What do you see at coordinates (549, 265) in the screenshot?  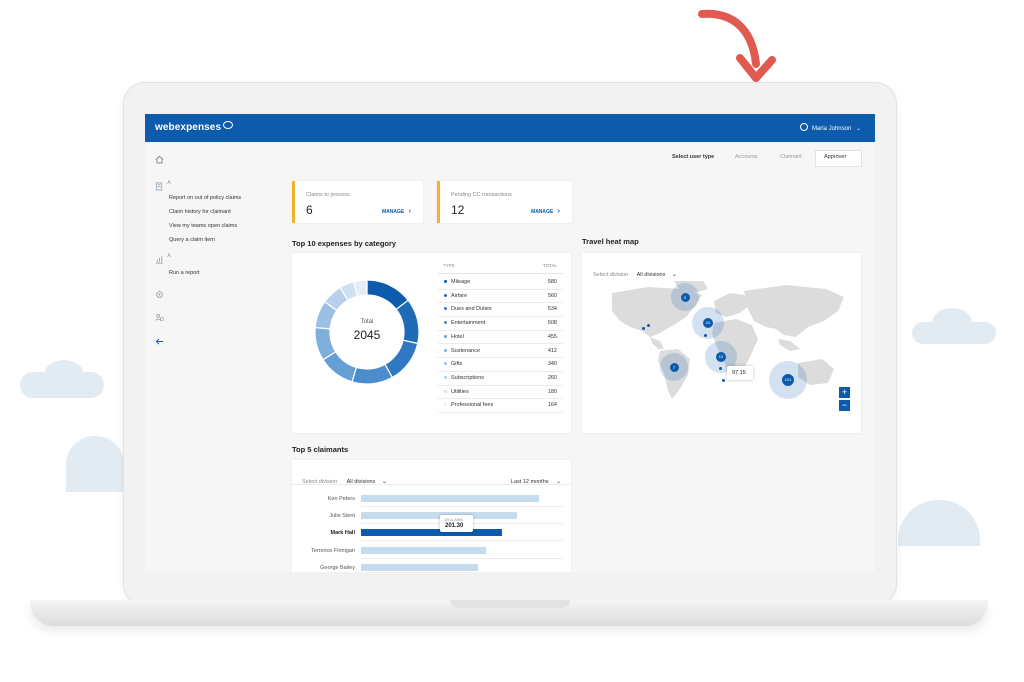 I see `col-total-header: TOTAL` at bounding box center [549, 265].